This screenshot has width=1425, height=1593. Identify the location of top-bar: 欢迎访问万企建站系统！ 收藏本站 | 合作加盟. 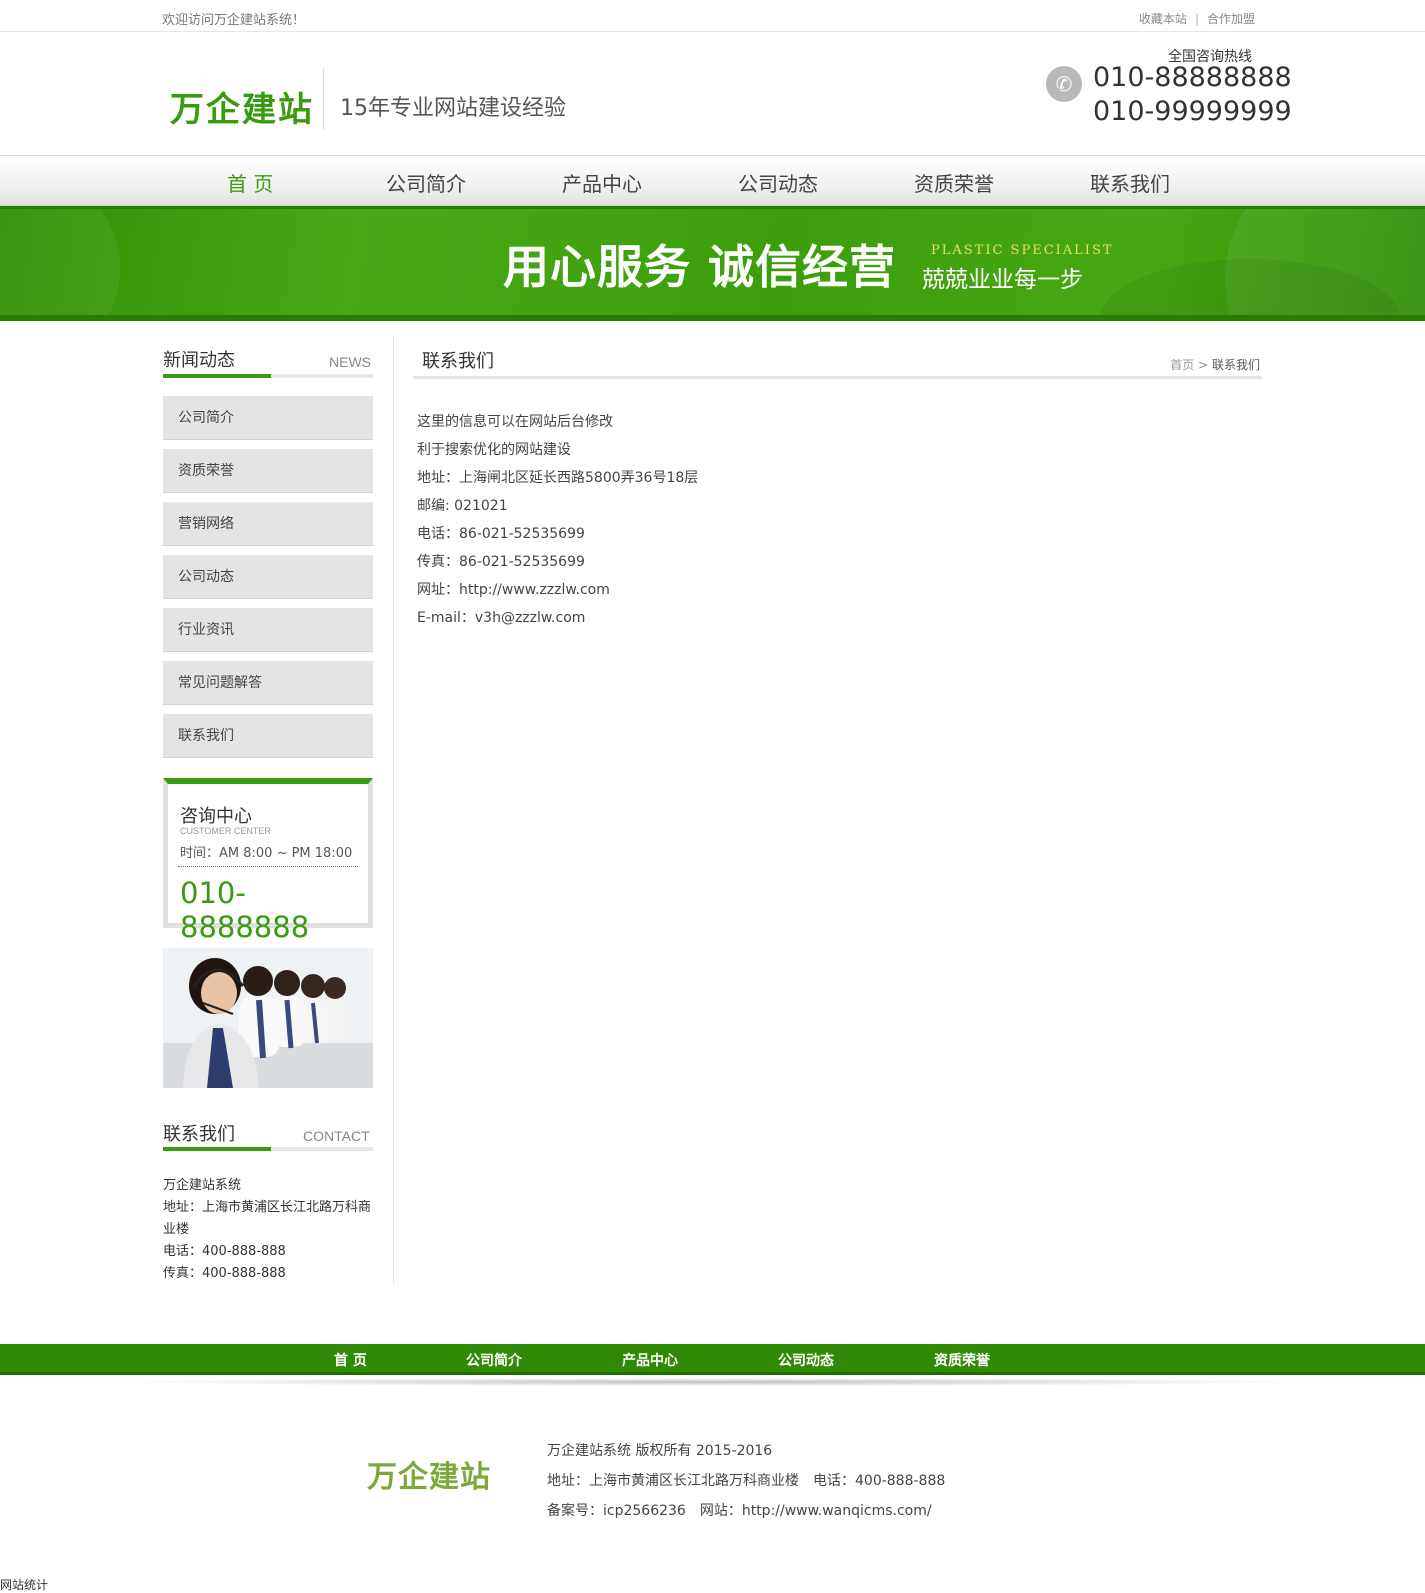
(712, 16).